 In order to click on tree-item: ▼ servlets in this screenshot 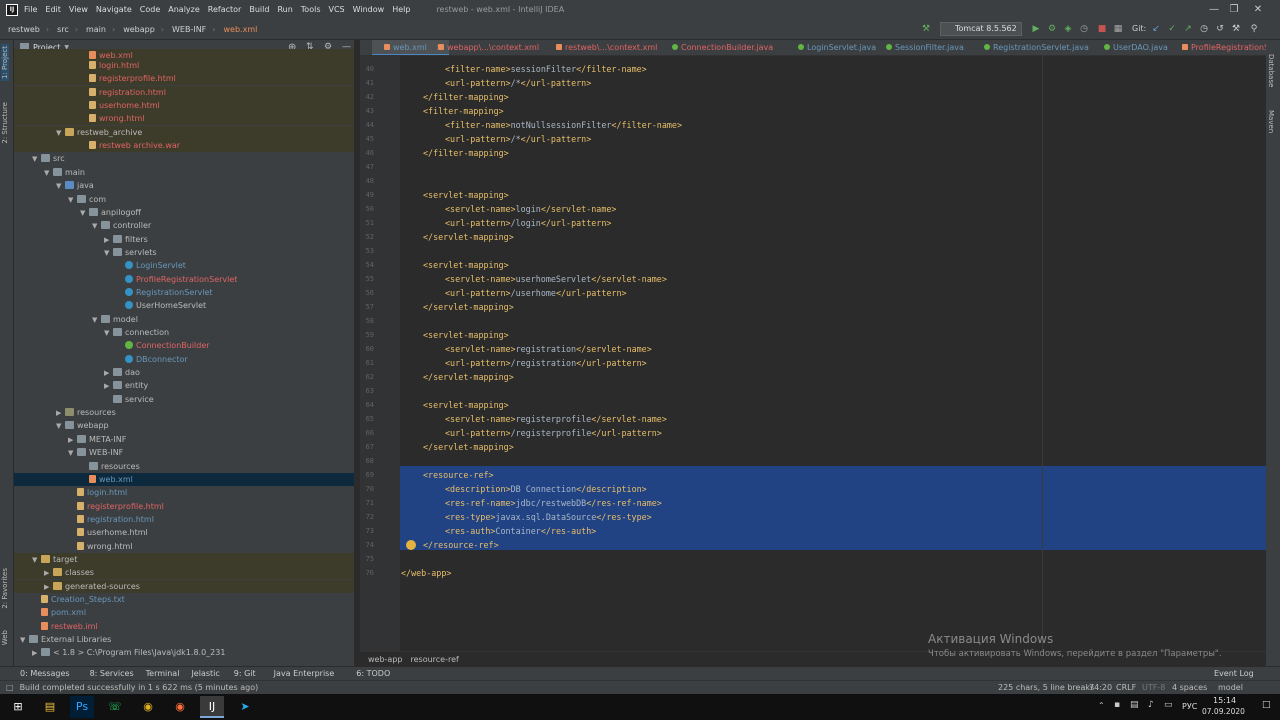, I will do `click(184, 253)`.